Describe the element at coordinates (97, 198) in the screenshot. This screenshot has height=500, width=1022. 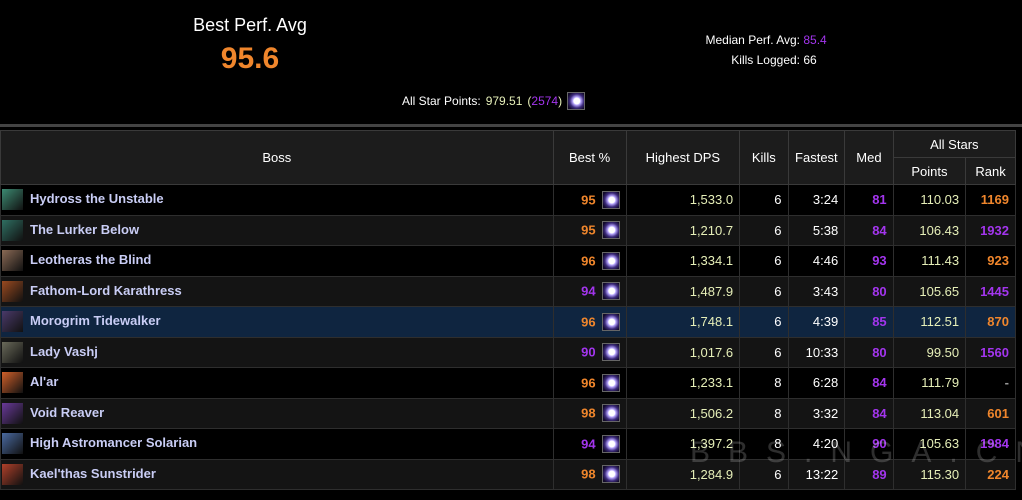
I see `boss-name: Hydross the Unstable` at that location.